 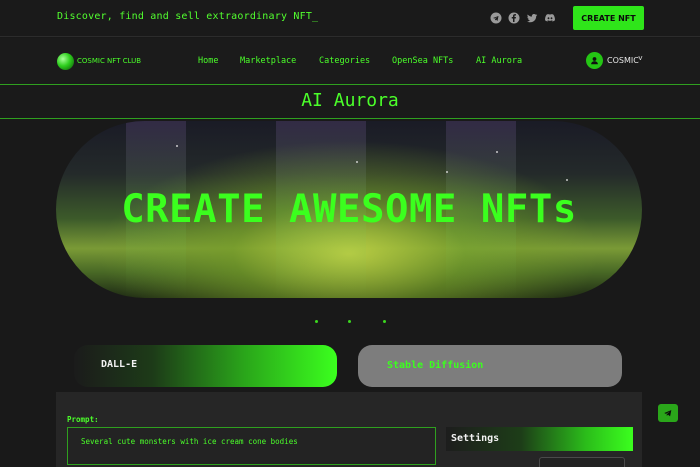 What do you see at coordinates (475, 438) in the screenshot?
I see `settings-title: Settings` at bounding box center [475, 438].